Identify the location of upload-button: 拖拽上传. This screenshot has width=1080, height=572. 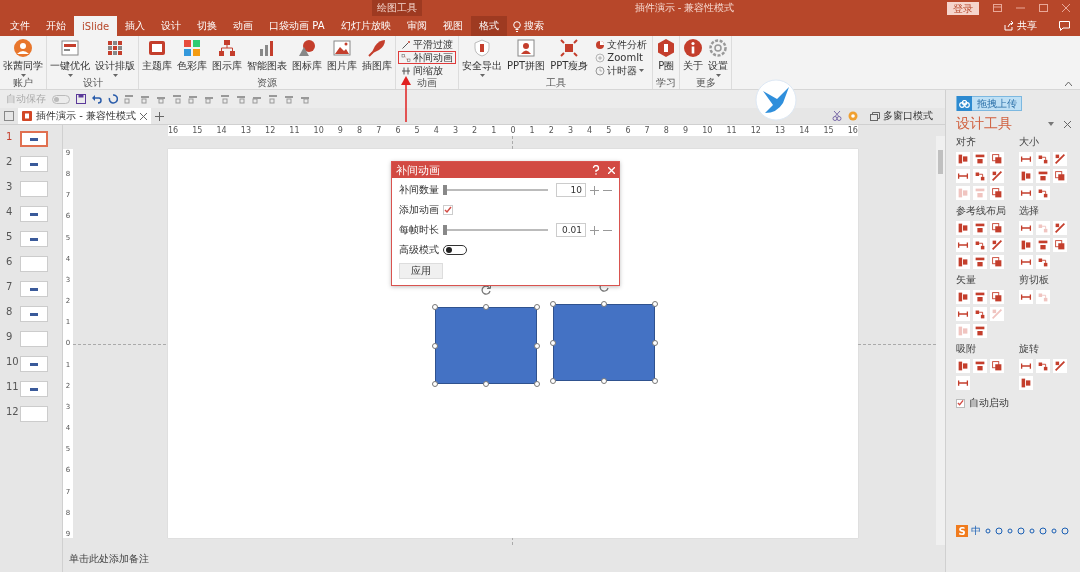
(989, 103).